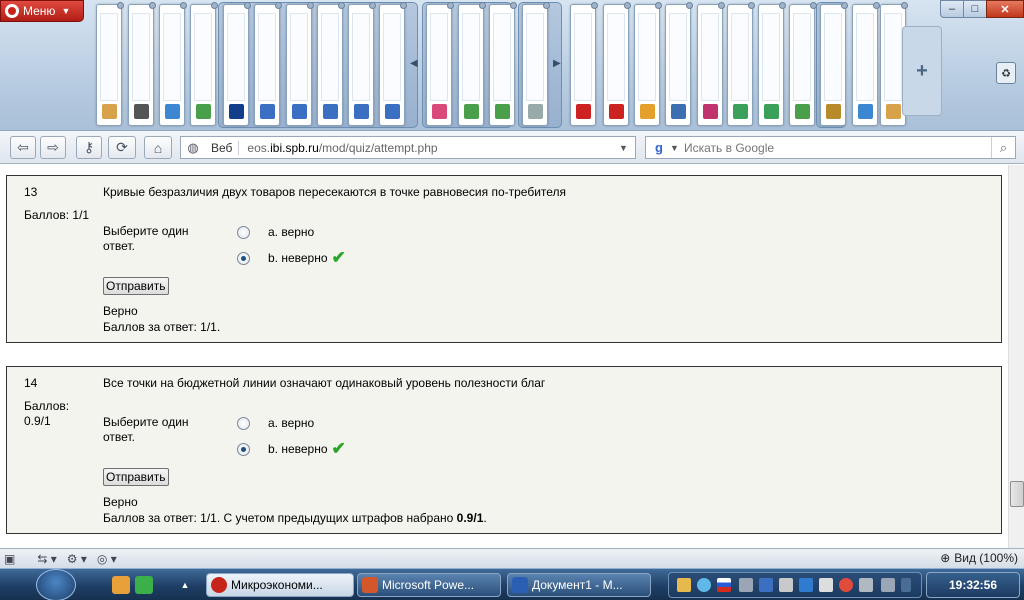  I want to click on home-button: ⌂, so click(158, 147).